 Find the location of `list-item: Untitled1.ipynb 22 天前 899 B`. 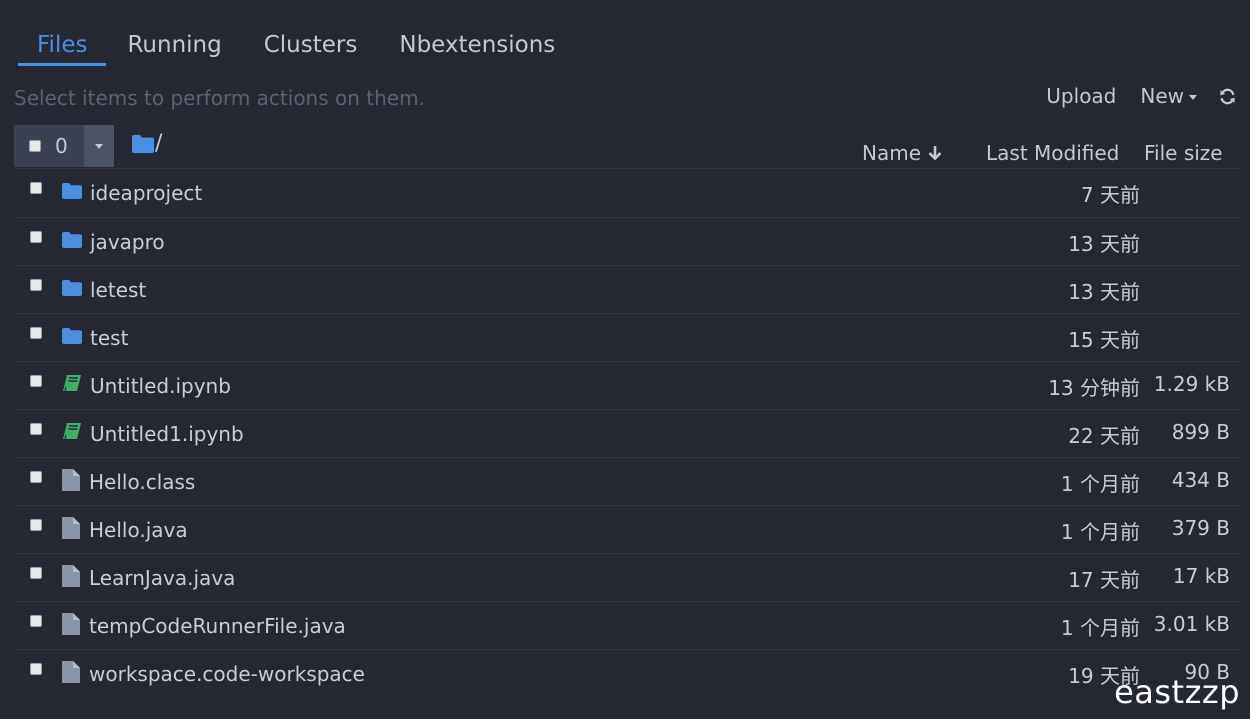

list-item: Untitled1.ipynb 22 天前 899 B is located at coordinates (627, 433).